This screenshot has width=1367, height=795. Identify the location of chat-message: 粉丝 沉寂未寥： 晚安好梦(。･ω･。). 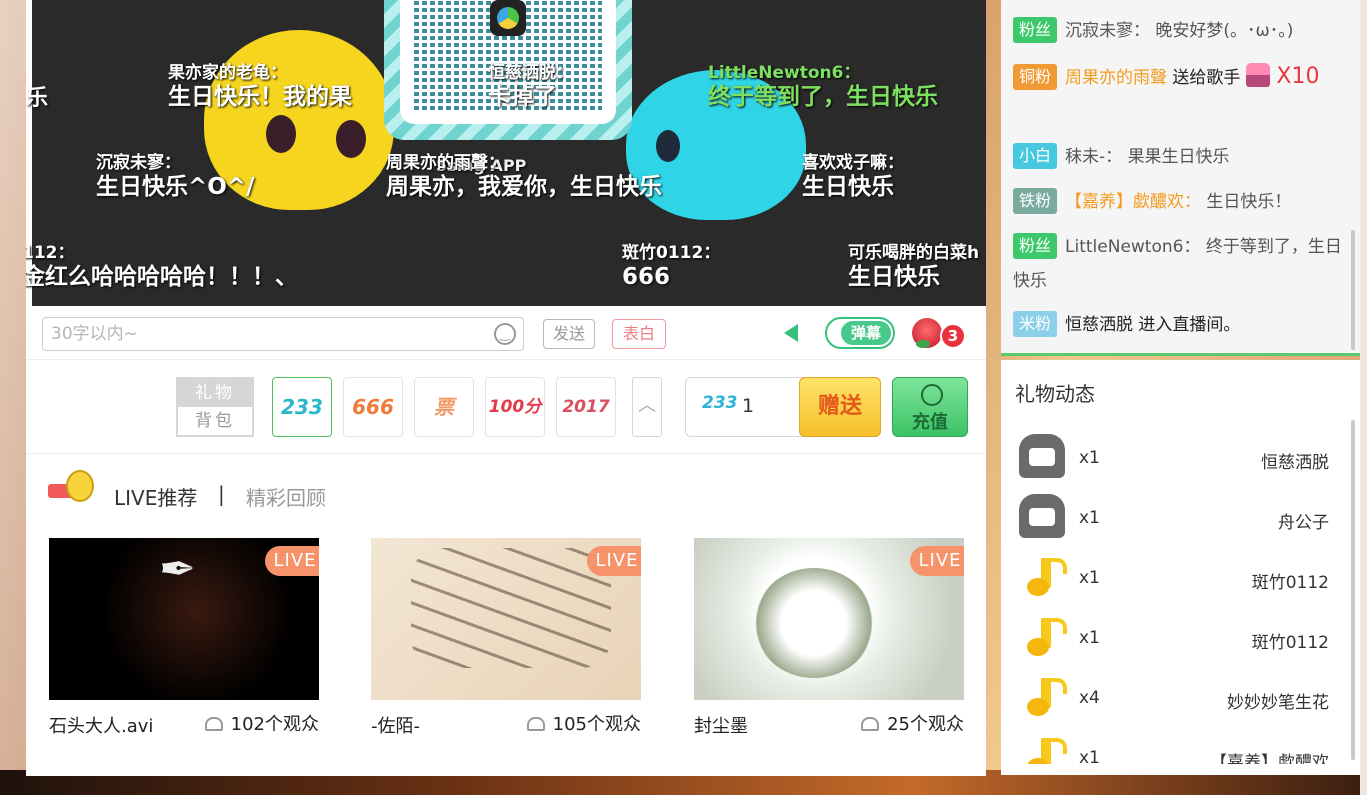
(1178, 31).